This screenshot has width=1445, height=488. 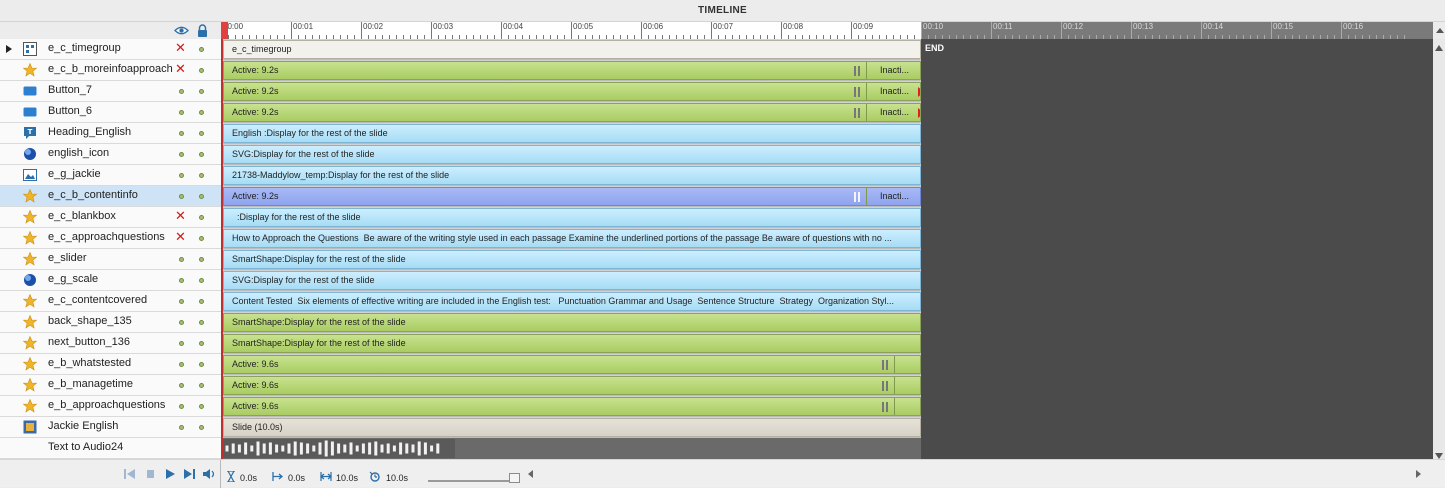 What do you see at coordinates (181, 30) in the screenshot?
I see `eye-icon` at bounding box center [181, 30].